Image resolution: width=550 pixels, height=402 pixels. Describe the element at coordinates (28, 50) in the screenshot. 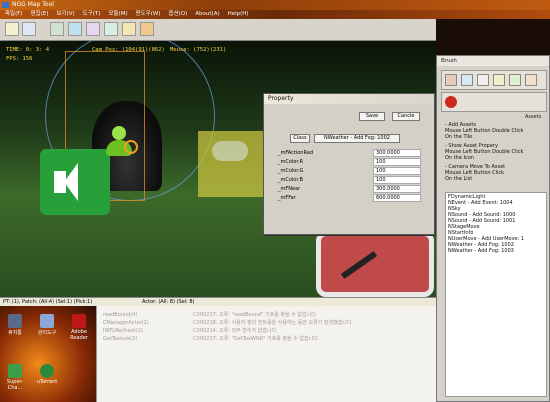

I see `time-readout: TIME: 0: 3: 4` at that location.